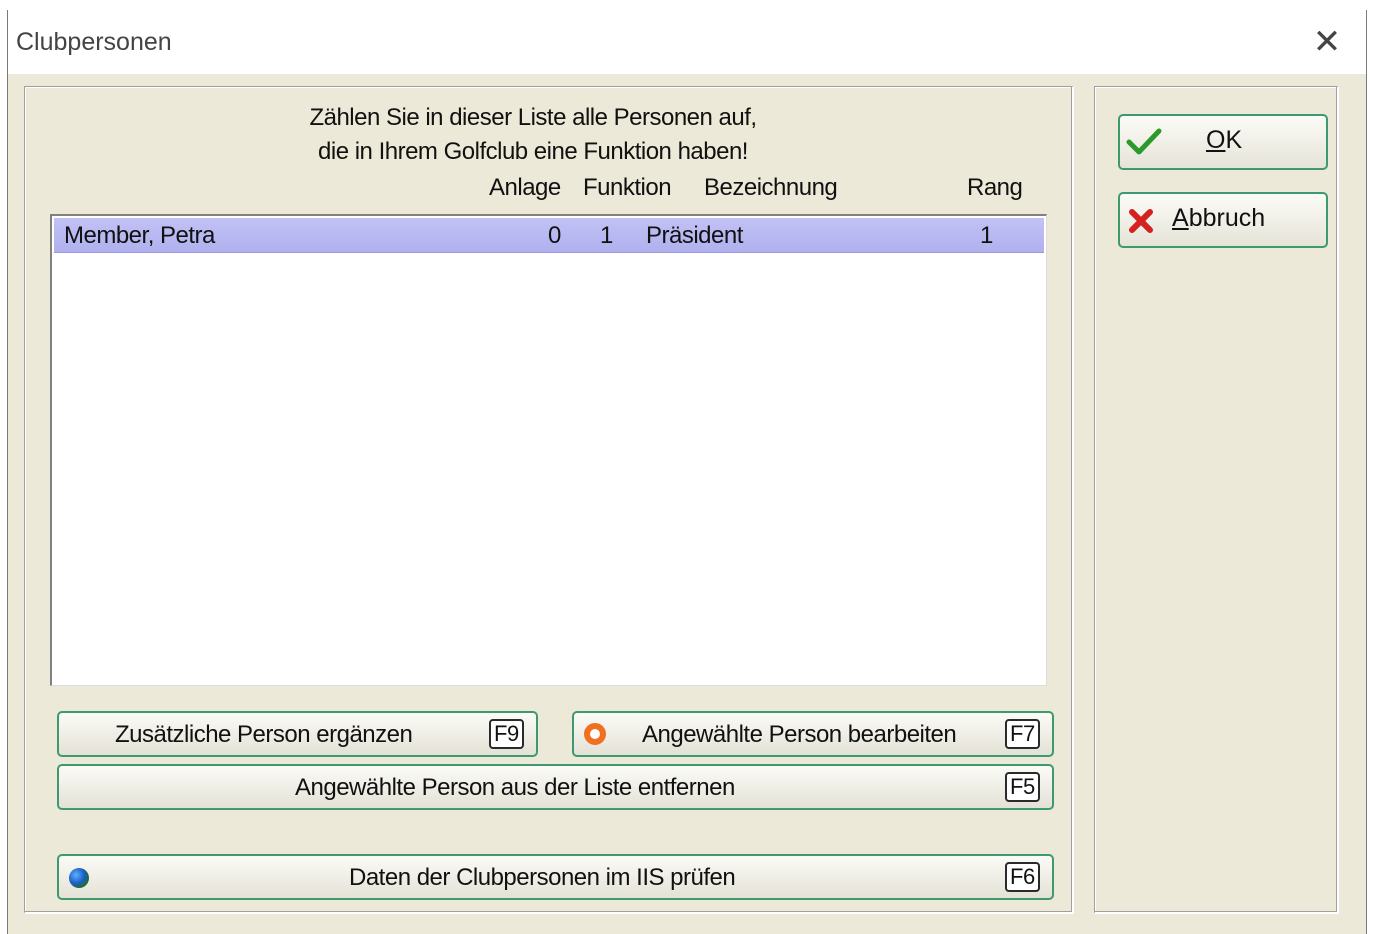 The image size is (1373, 934). Describe the element at coordinates (139, 235) in the screenshot. I see `row-name: Member, Petra` at that location.